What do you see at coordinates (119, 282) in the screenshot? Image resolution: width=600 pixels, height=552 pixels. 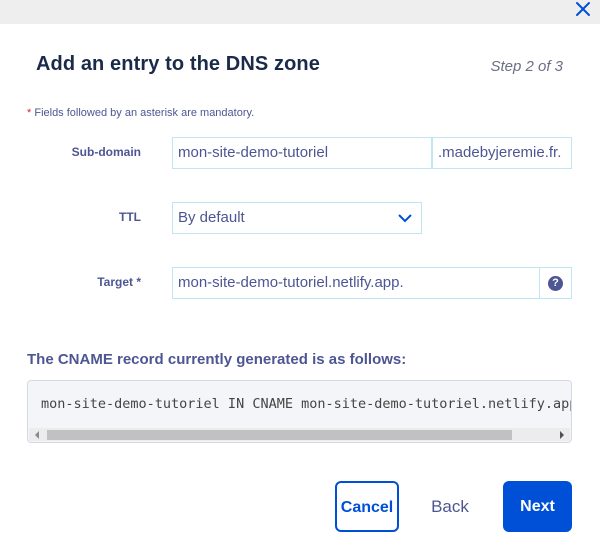 I see `target-label: Target *` at bounding box center [119, 282].